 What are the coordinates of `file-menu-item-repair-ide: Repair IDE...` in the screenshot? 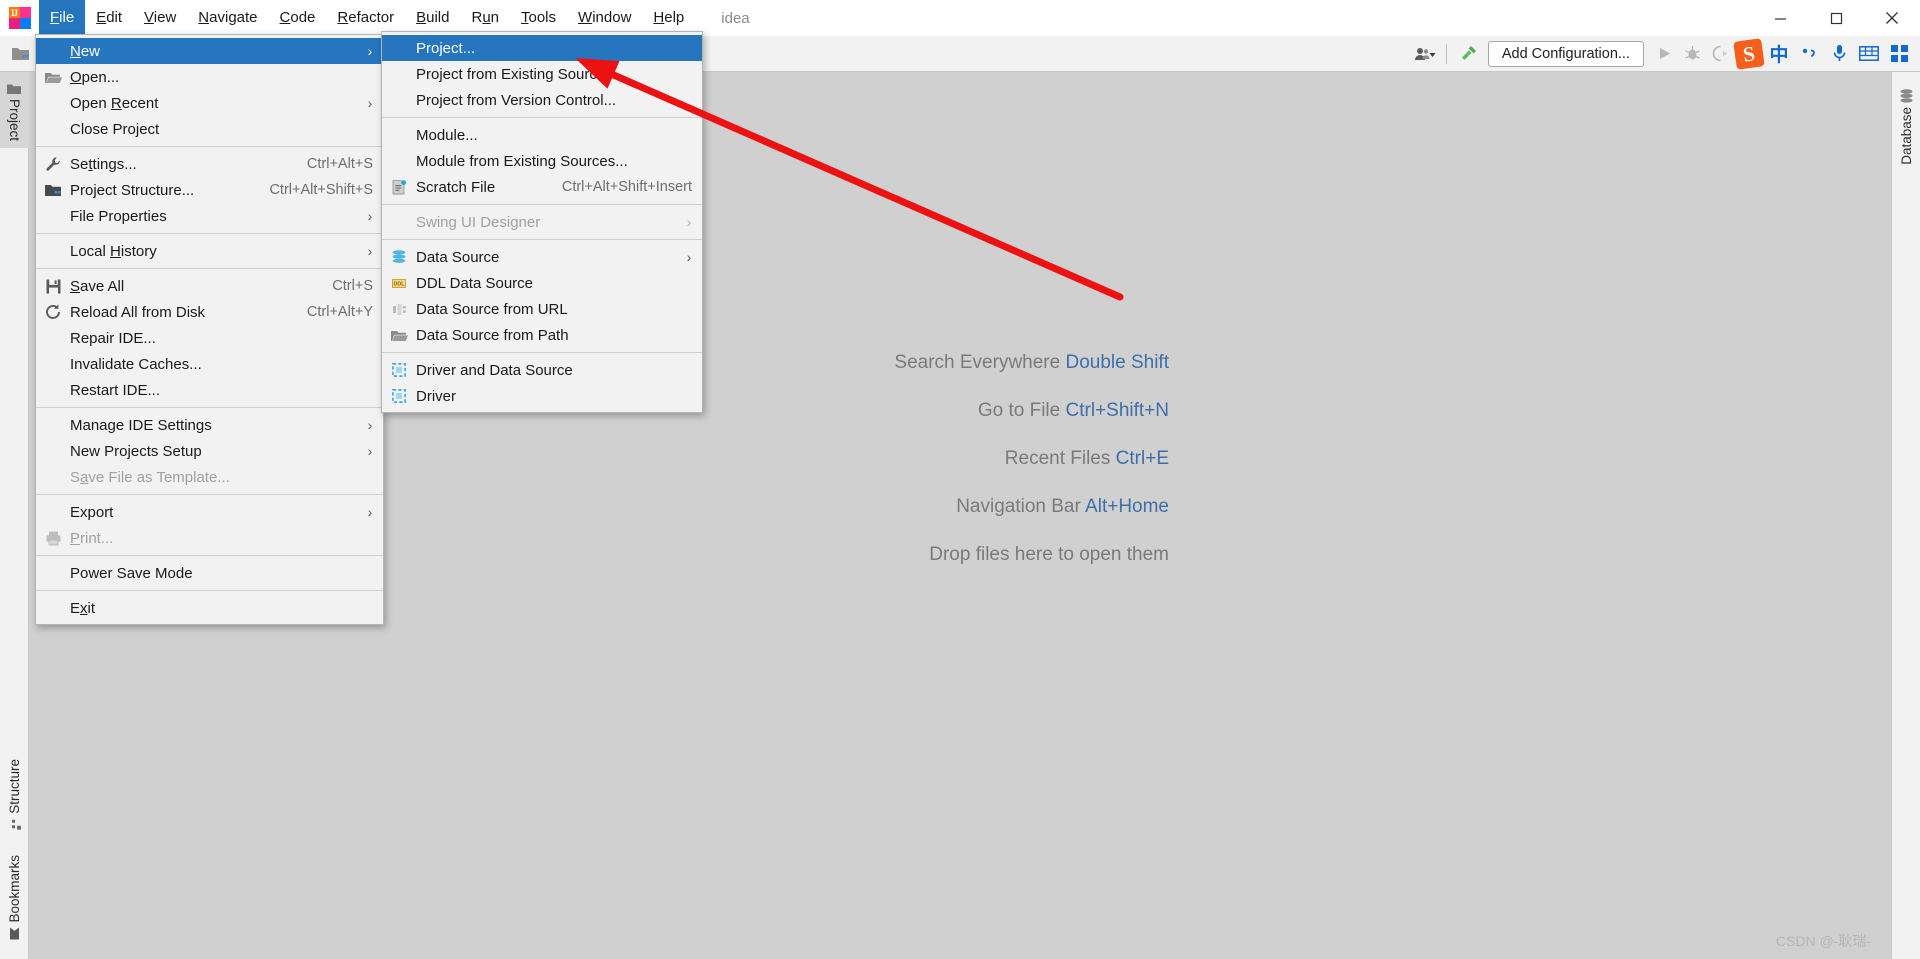 It's located at (209, 338).